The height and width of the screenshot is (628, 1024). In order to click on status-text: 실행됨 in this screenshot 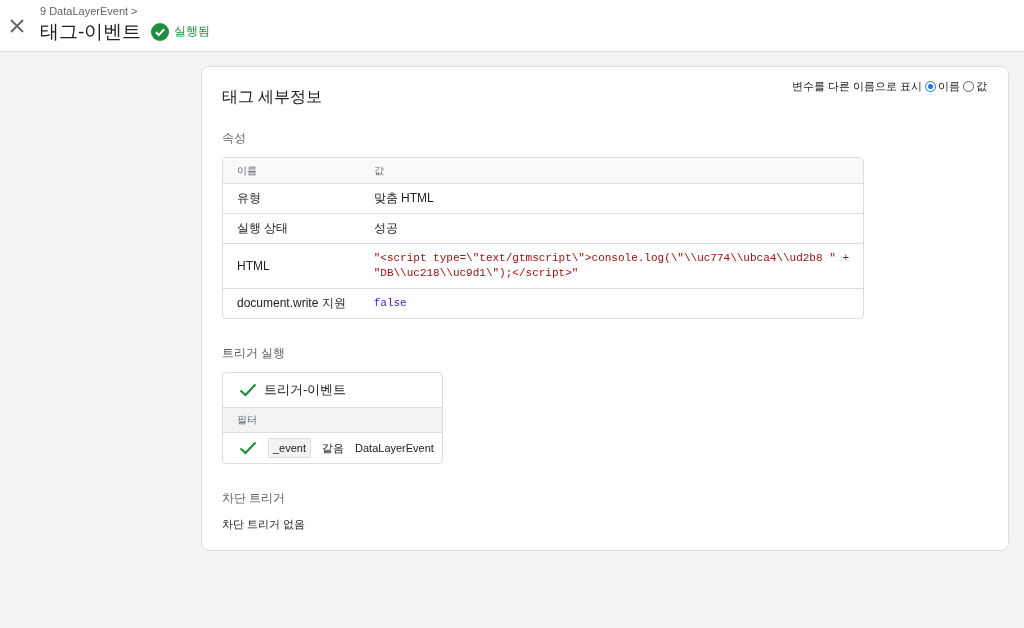, I will do `click(192, 31)`.